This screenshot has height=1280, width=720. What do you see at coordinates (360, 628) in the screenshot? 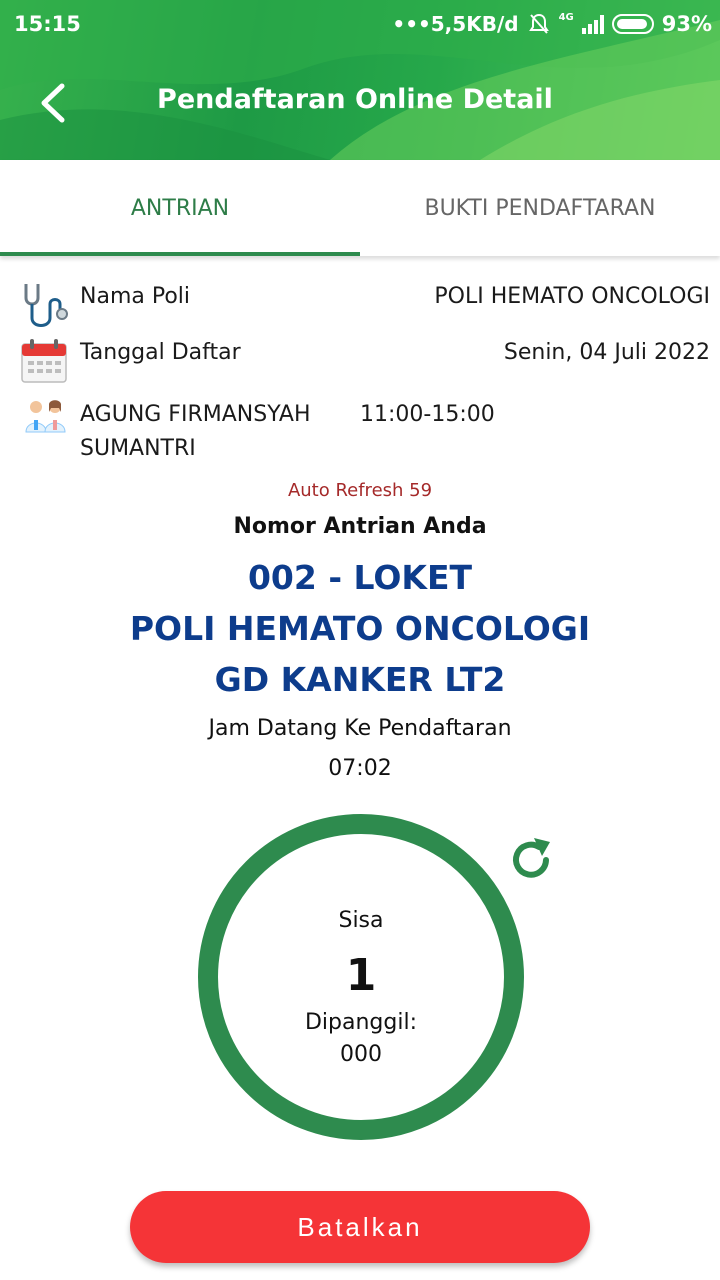
I see `queue-poli: POLI HEMATO ONCOLOGI` at bounding box center [360, 628].